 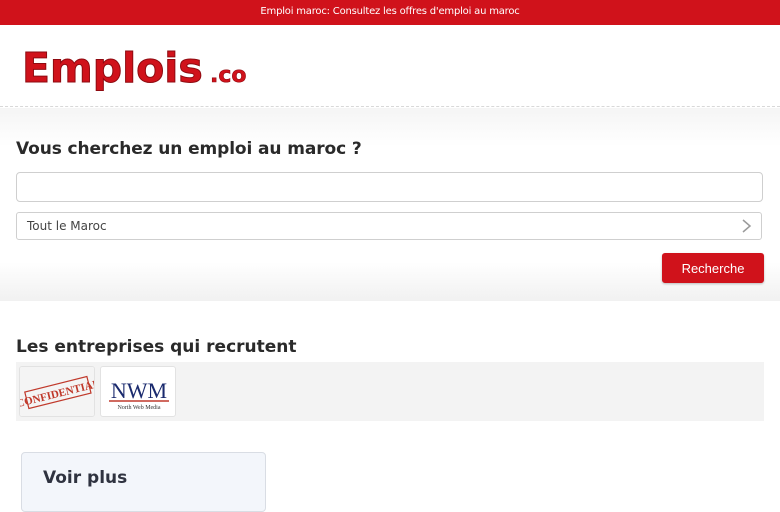 I want to click on nwm-logo-icon: NWM North Web Media, so click(x=139, y=394).